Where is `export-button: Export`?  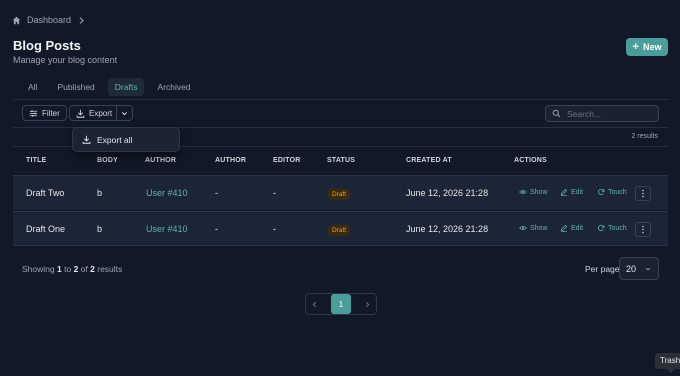 export-button: Export is located at coordinates (94, 113).